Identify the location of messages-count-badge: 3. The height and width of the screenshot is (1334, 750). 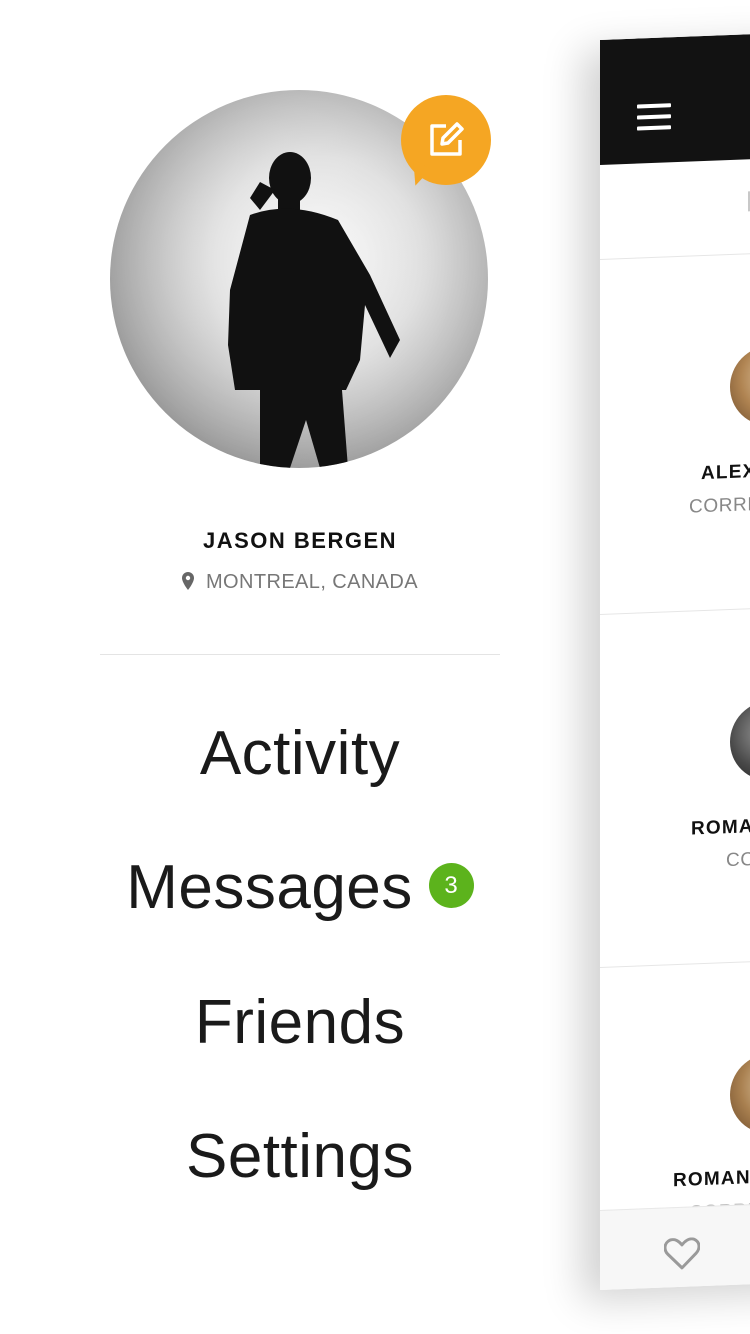
(451, 886).